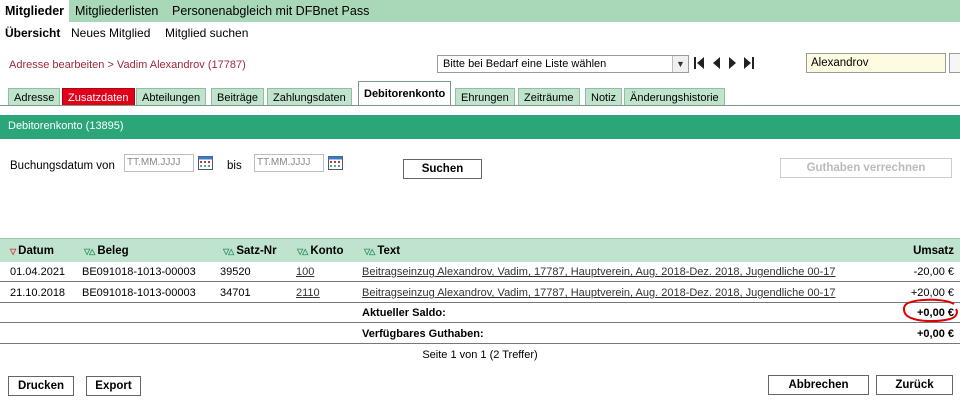  What do you see at coordinates (733, 63) in the screenshot?
I see `next-record-icon` at bounding box center [733, 63].